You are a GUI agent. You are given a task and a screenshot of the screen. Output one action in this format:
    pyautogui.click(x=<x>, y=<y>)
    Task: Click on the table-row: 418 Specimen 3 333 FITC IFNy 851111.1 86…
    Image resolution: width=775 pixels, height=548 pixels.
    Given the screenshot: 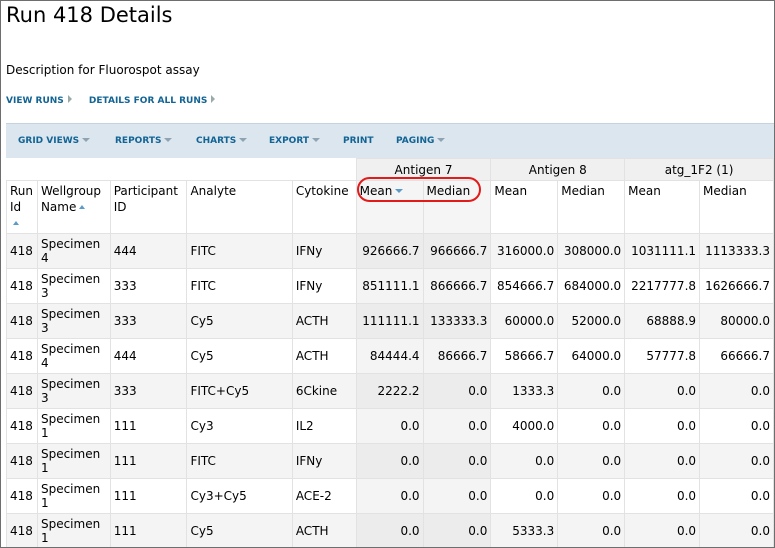 What is the action you would take?
    pyautogui.click(x=390, y=286)
    